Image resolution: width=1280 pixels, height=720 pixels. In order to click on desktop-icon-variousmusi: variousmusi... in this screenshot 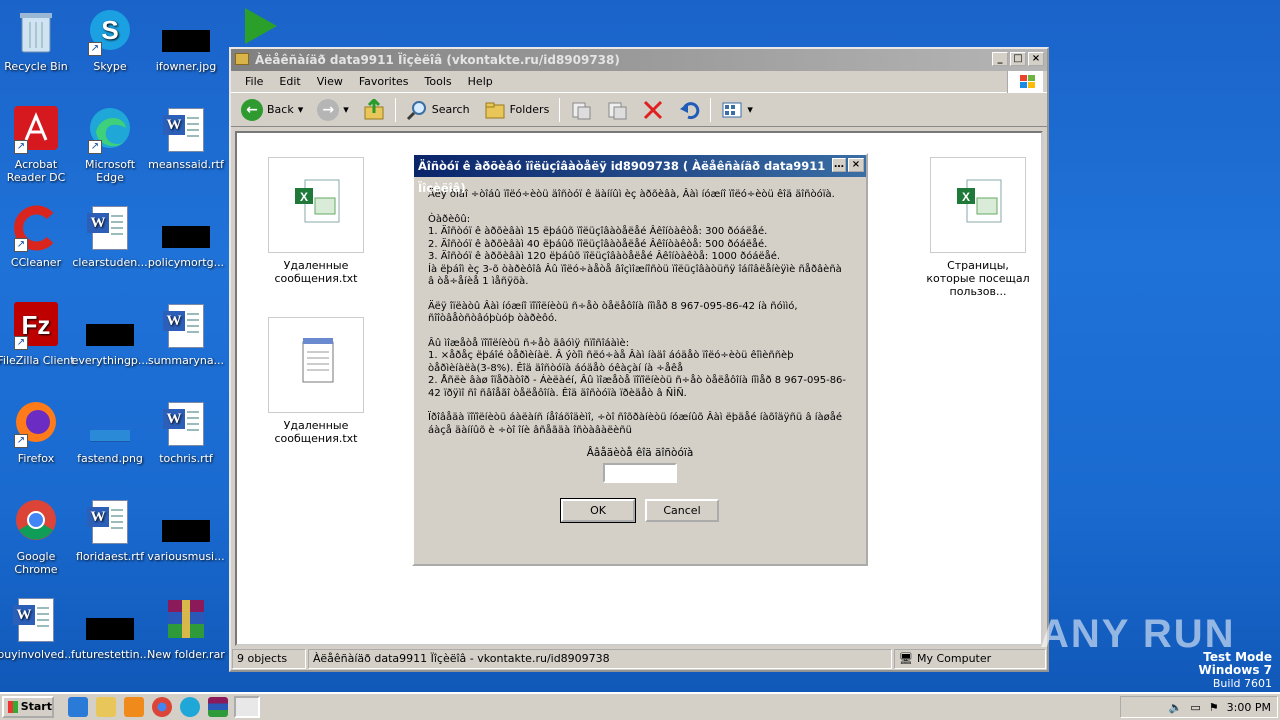, I will do `click(186, 530)`.